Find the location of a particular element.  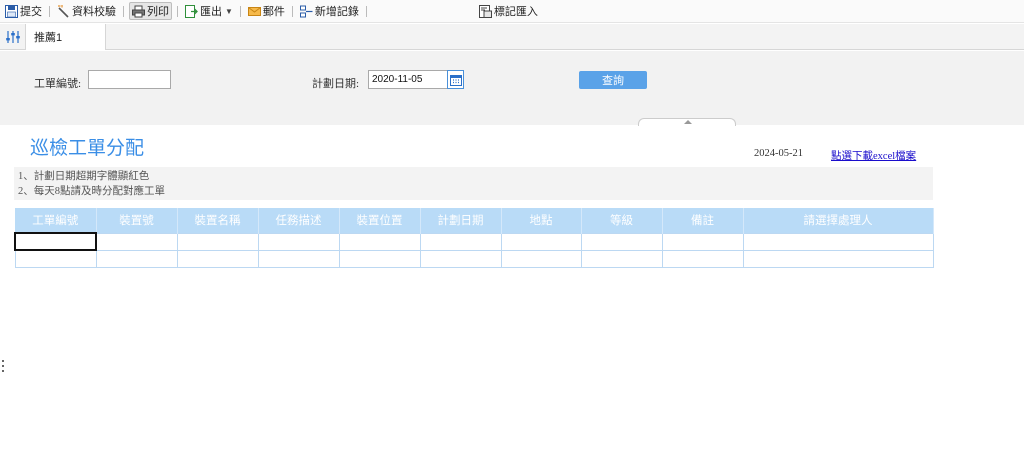

submit-label: 提交 is located at coordinates (31, 12).